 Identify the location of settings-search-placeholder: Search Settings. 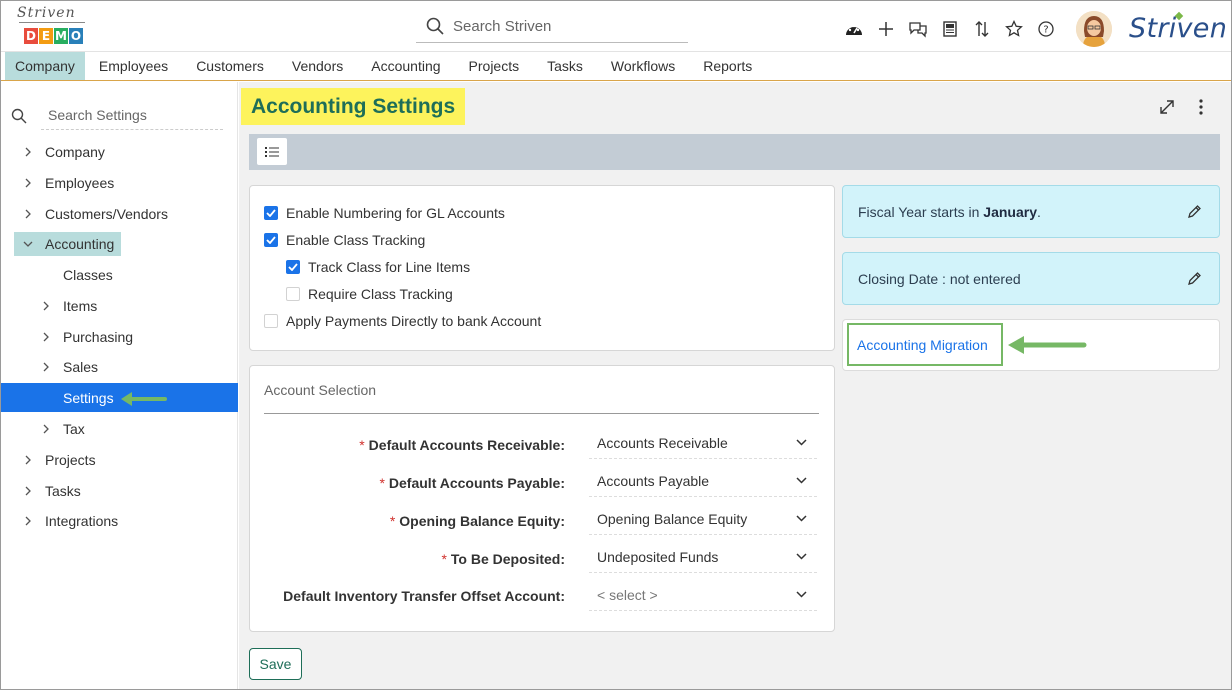
(97, 115).